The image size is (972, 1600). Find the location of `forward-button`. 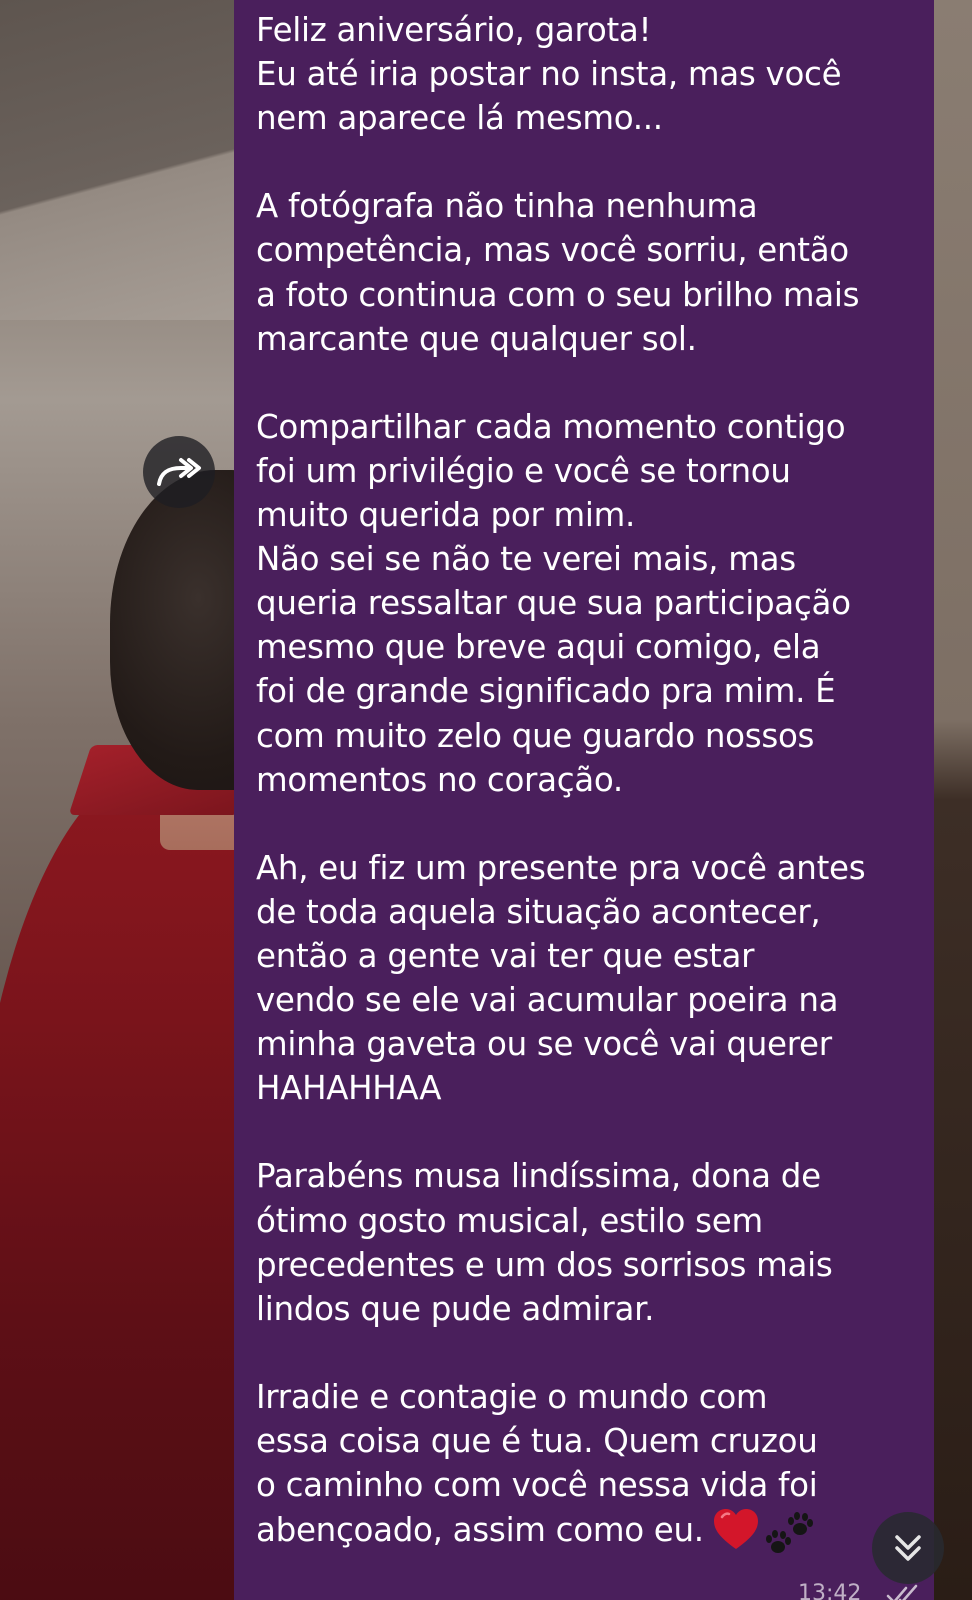

forward-button is located at coordinates (179, 472).